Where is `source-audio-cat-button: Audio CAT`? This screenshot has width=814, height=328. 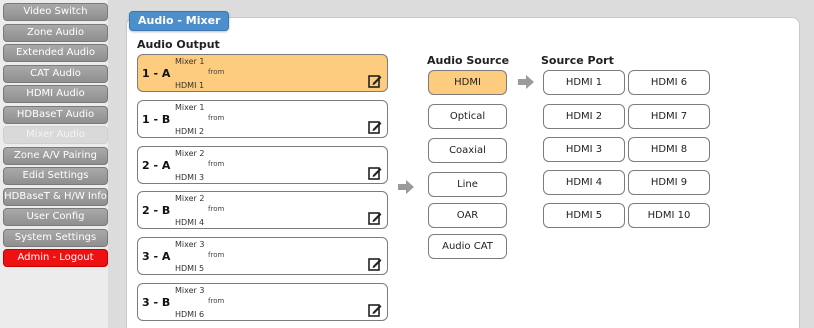
source-audio-cat-button: Audio CAT is located at coordinates (467, 246).